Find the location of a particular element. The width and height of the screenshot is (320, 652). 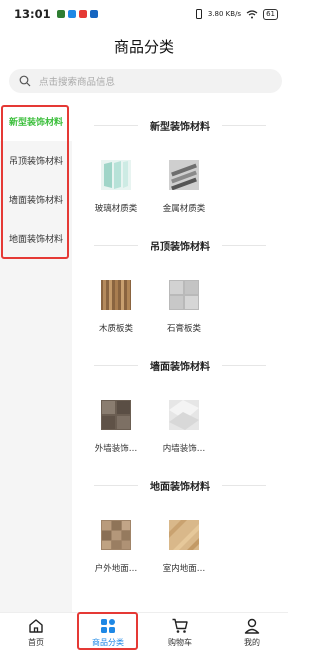

tile-label: 石膏板类 is located at coordinates (183, 329).